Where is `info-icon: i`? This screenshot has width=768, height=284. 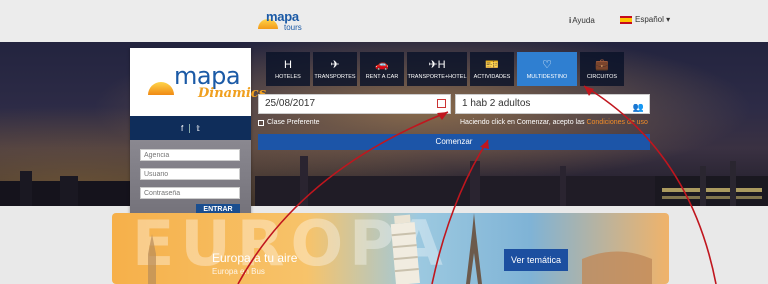
info-icon: i is located at coordinates (570, 20).